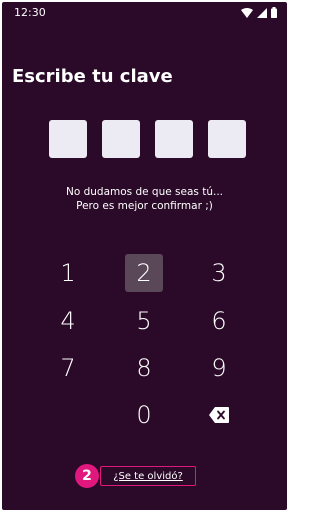  Describe the element at coordinates (144, 415) in the screenshot. I see `key-0: 0` at that location.